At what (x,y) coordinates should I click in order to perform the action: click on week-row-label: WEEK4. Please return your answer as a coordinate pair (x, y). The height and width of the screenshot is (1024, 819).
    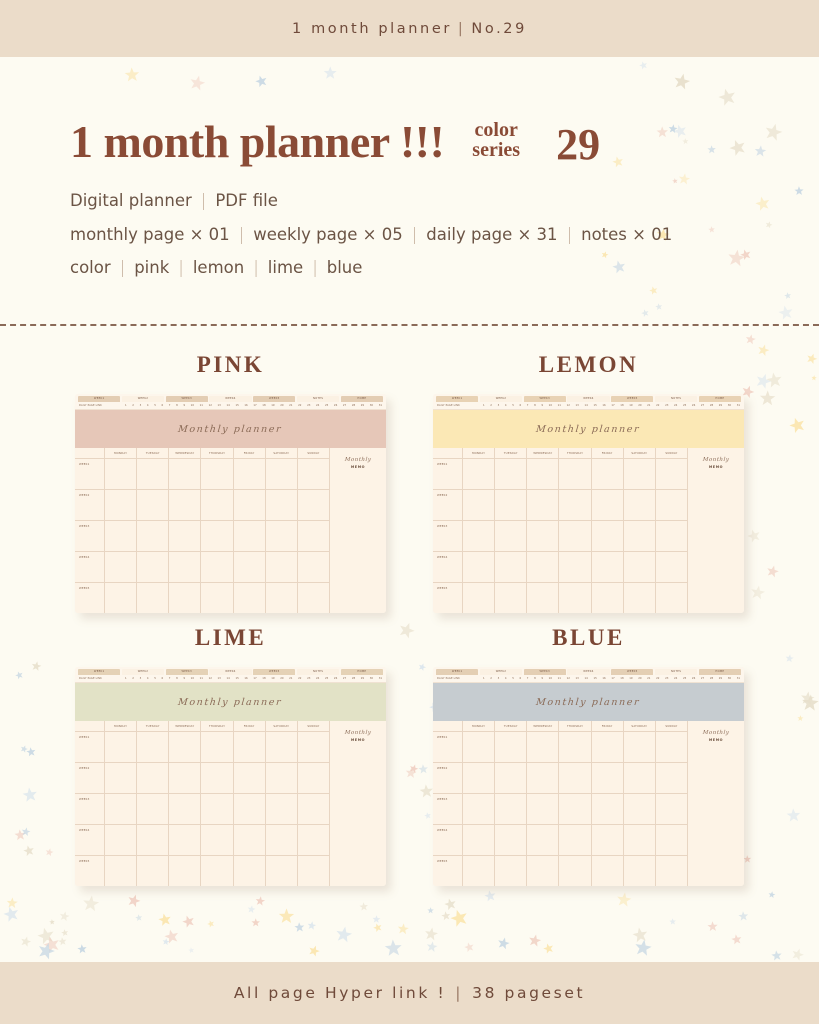
    Looking at the image, I should click on (448, 840).